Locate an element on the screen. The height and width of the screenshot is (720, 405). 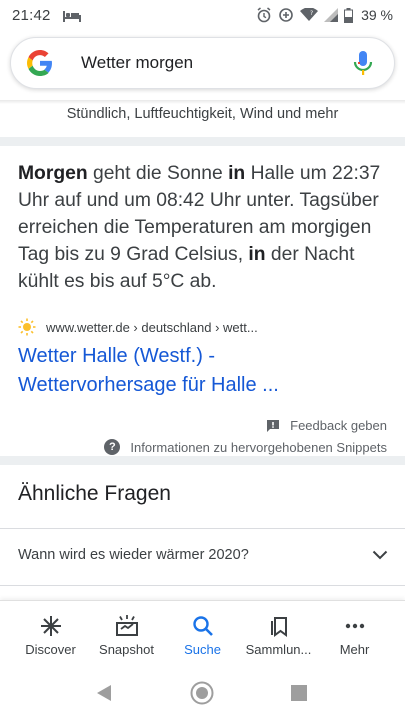
snippet-bold: Morgen is located at coordinates (53, 173).